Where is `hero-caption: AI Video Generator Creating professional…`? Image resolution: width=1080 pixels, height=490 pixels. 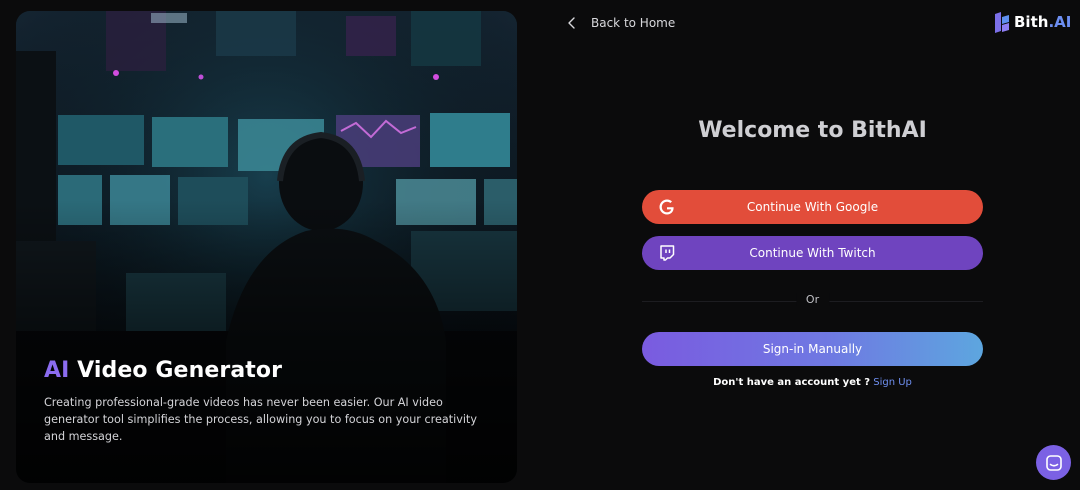
hero-caption: AI Video Generator Creating professional… is located at coordinates (268, 401).